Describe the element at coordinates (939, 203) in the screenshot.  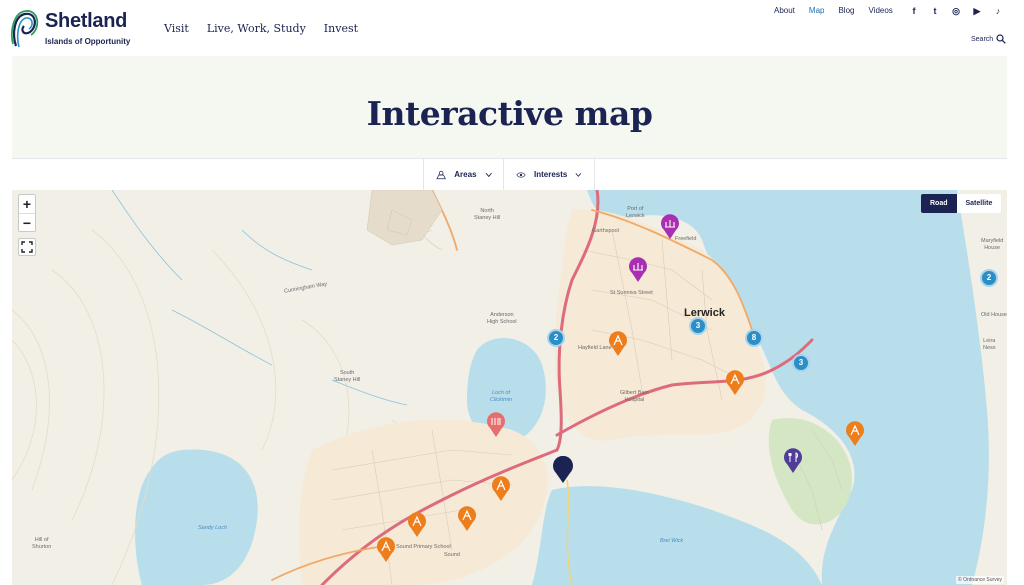
I see `map-type-road-button: Road` at that location.